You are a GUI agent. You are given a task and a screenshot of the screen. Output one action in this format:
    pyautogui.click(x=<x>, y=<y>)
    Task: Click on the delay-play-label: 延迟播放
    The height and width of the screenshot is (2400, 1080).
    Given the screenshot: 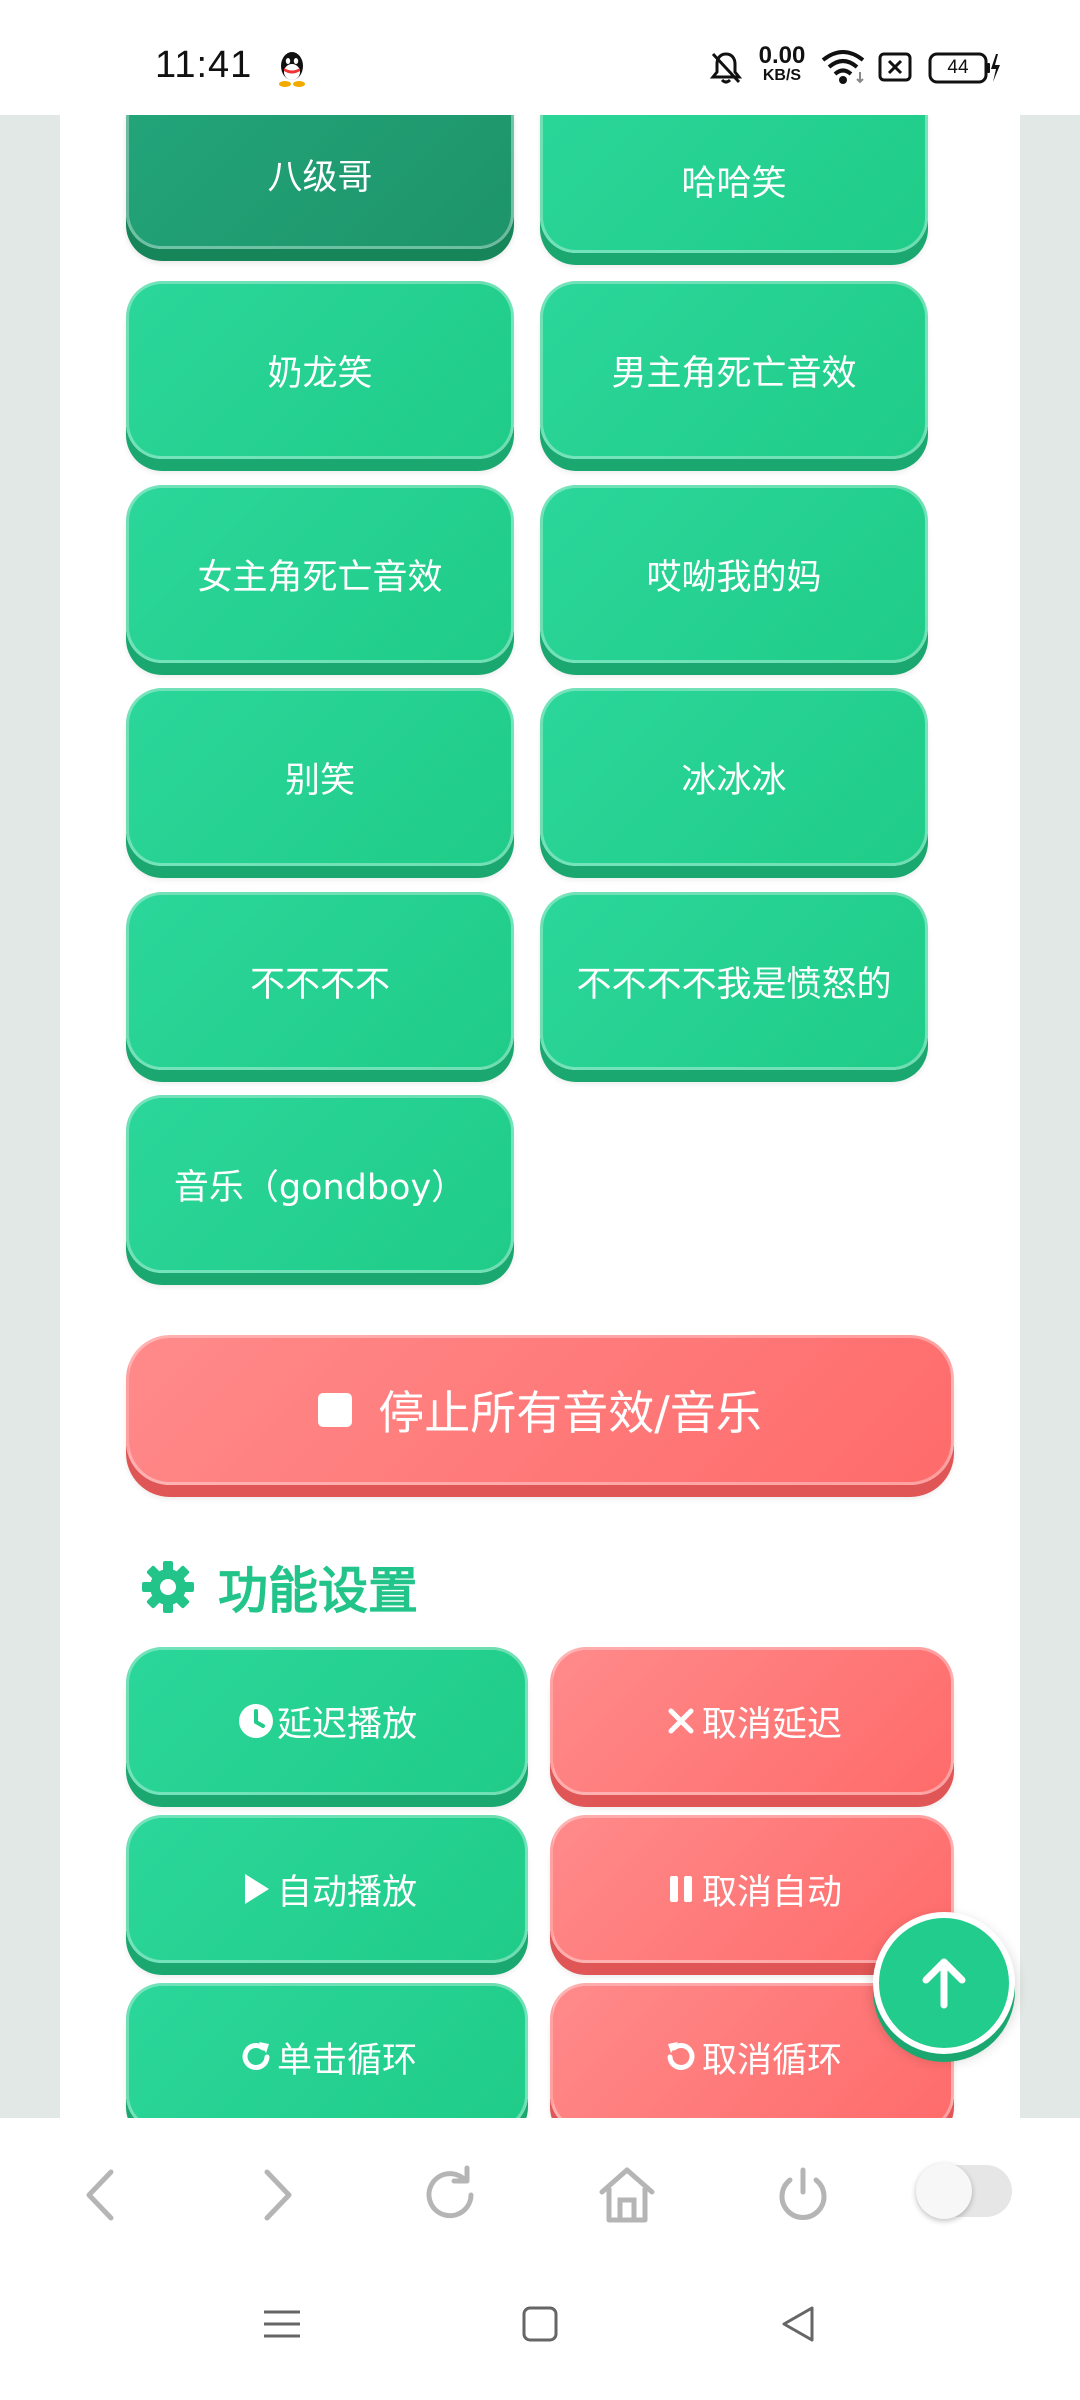 What is the action you would take?
    pyautogui.click(x=346, y=1724)
    